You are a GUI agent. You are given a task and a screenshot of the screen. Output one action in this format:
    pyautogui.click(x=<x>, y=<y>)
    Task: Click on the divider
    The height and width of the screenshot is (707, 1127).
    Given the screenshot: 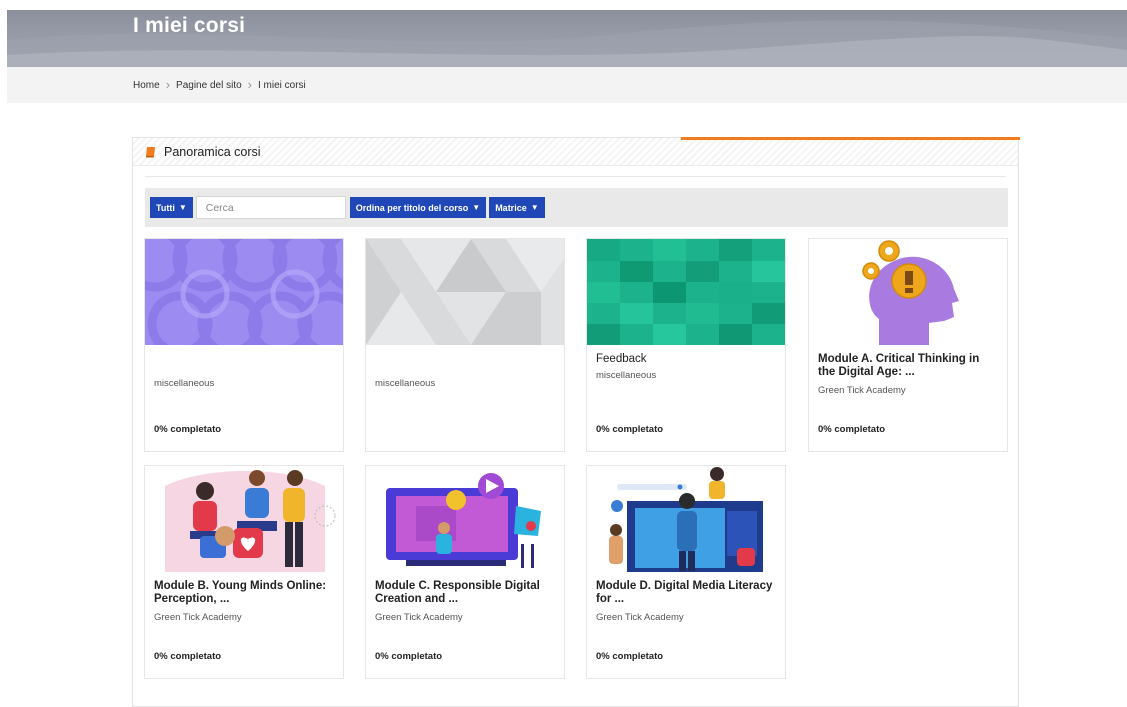 What is the action you would take?
    pyautogui.click(x=575, y=176)
    